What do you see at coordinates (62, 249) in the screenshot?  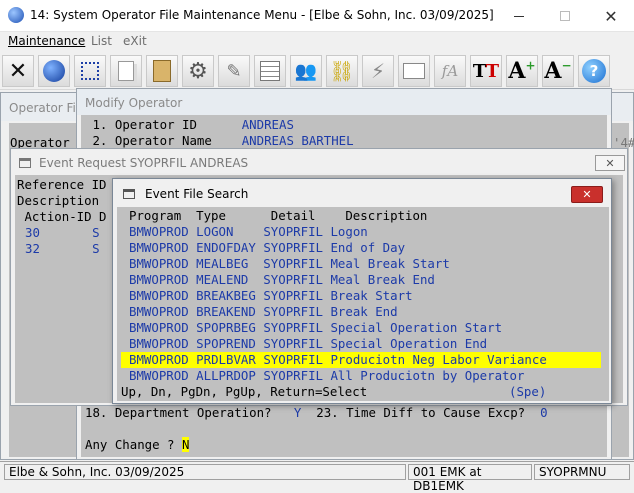 I see `list-item: 32 S` at bounding box center [62, 249].